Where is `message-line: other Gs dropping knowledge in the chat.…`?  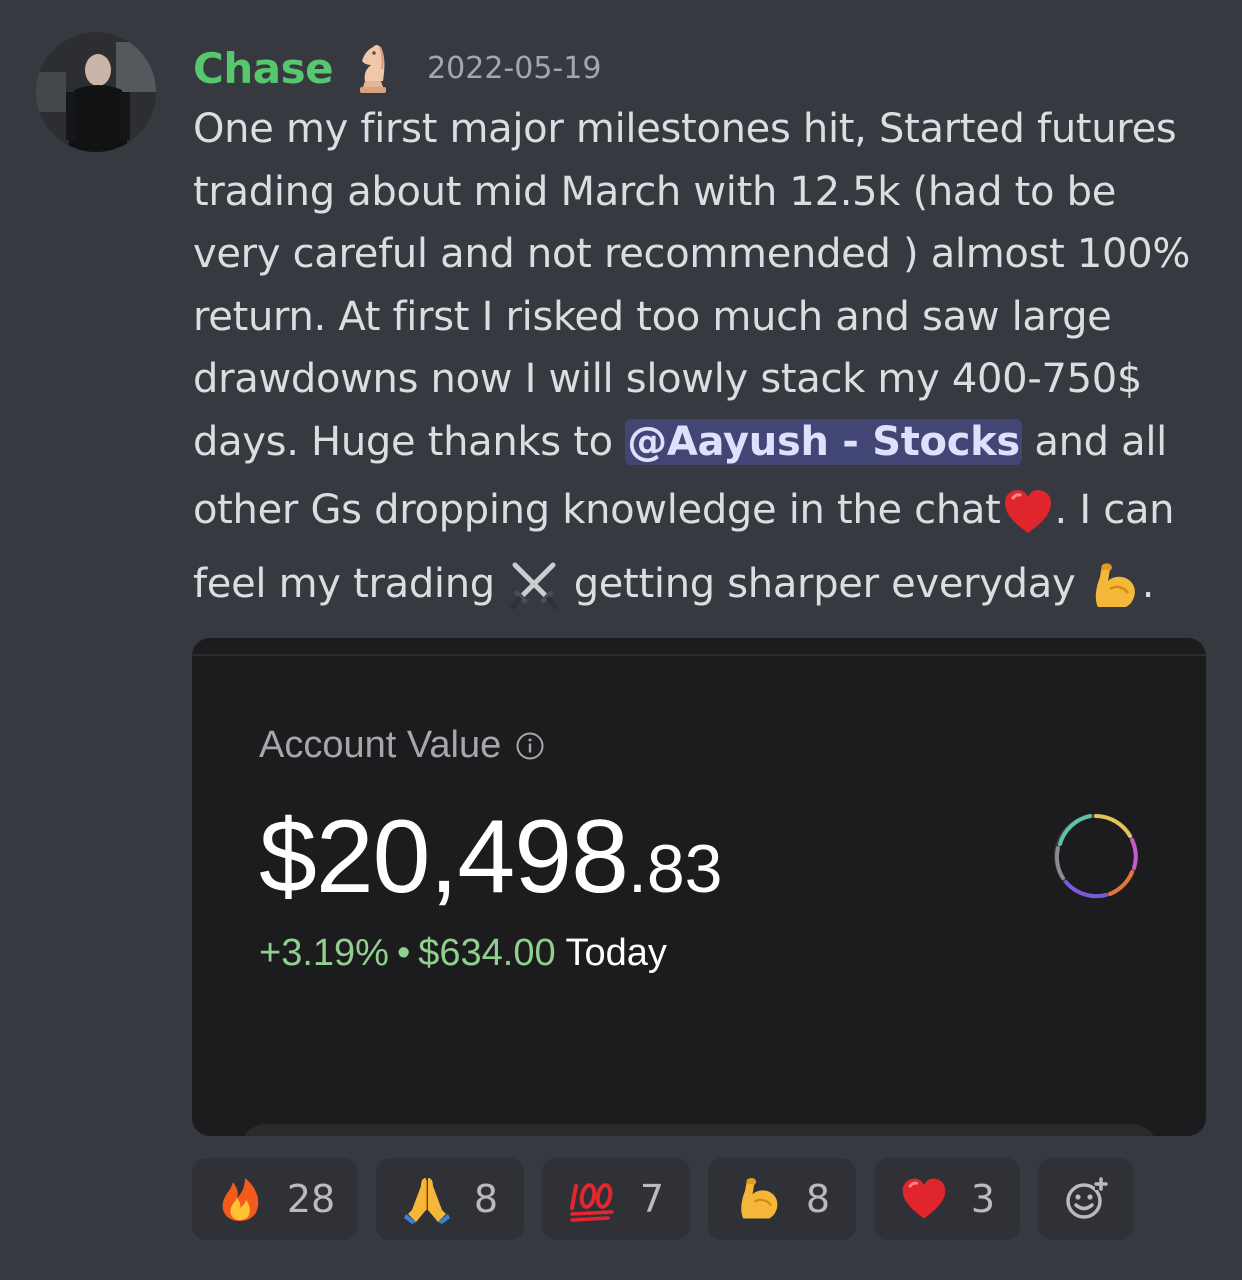 message-line: other Gs dropping knowledge in the chat.… is located at coordinates (698, 510).